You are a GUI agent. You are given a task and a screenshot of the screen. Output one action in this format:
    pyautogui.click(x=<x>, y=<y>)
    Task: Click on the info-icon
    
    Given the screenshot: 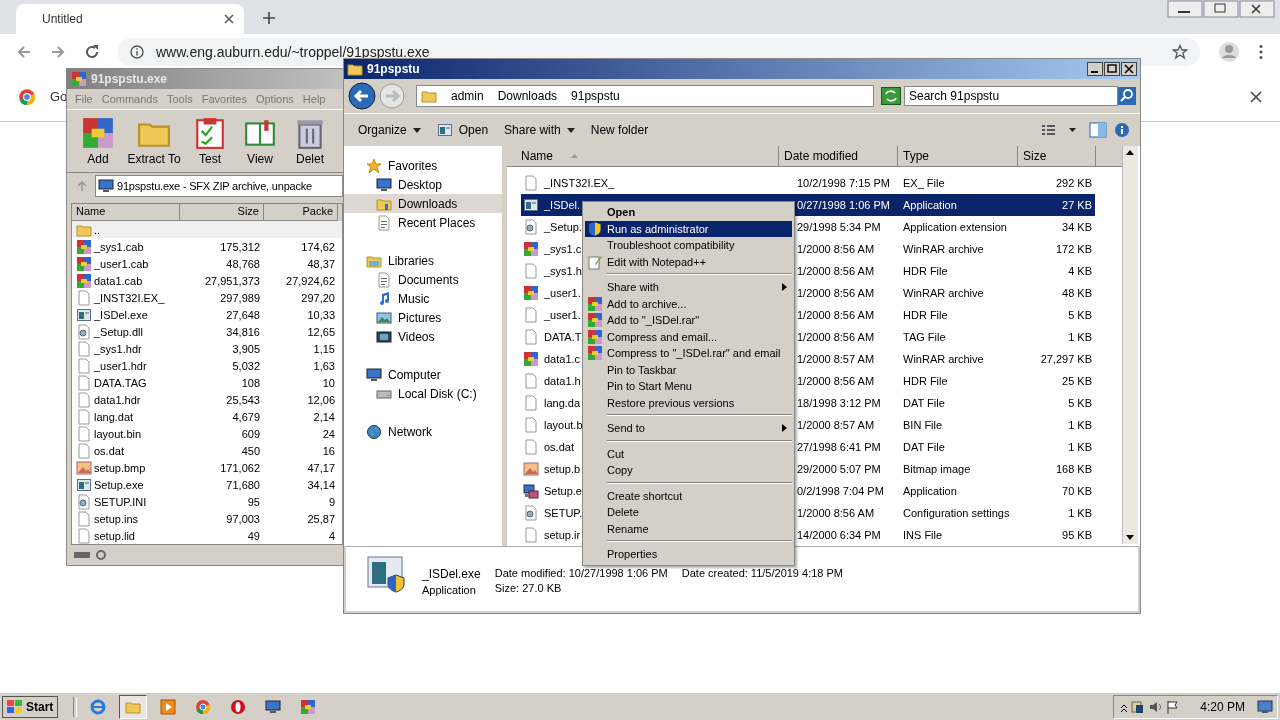 What is the action you would take?
    pyautogui.click(x=137, y=52)
    